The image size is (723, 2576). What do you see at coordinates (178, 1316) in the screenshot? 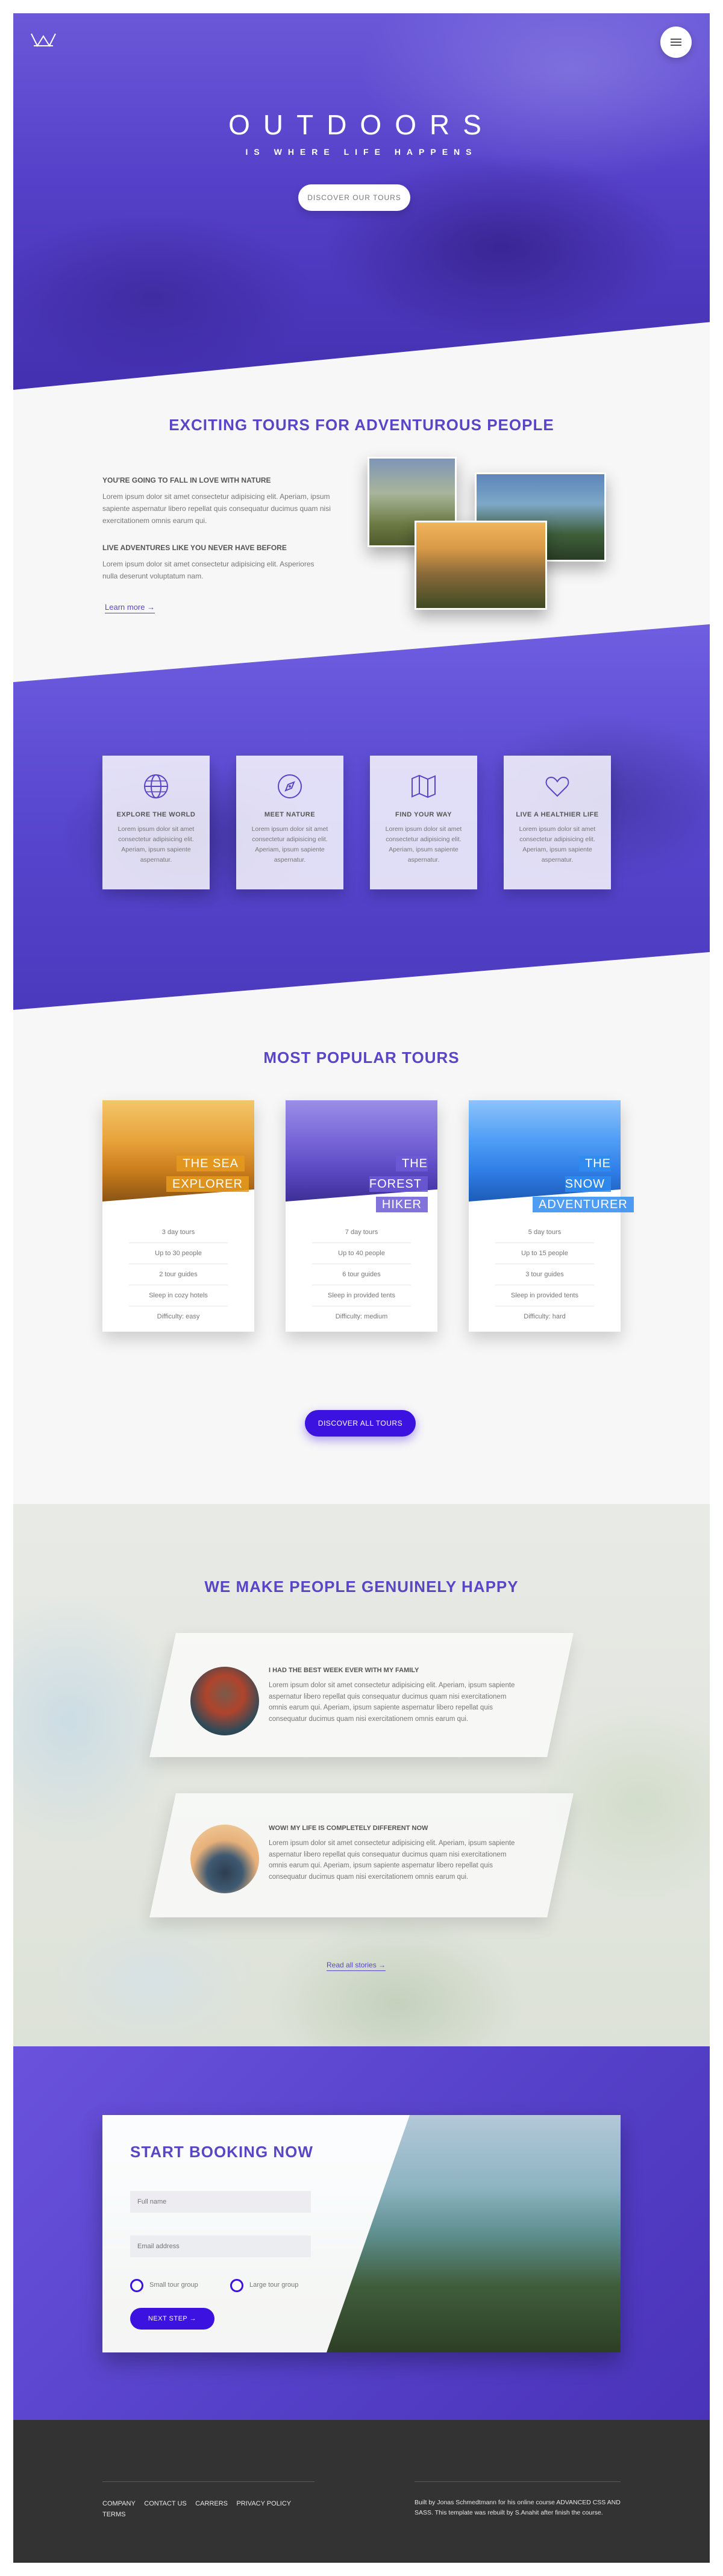
I see `list-item: Difficulty: easy` at bounding box center [178, 1316].